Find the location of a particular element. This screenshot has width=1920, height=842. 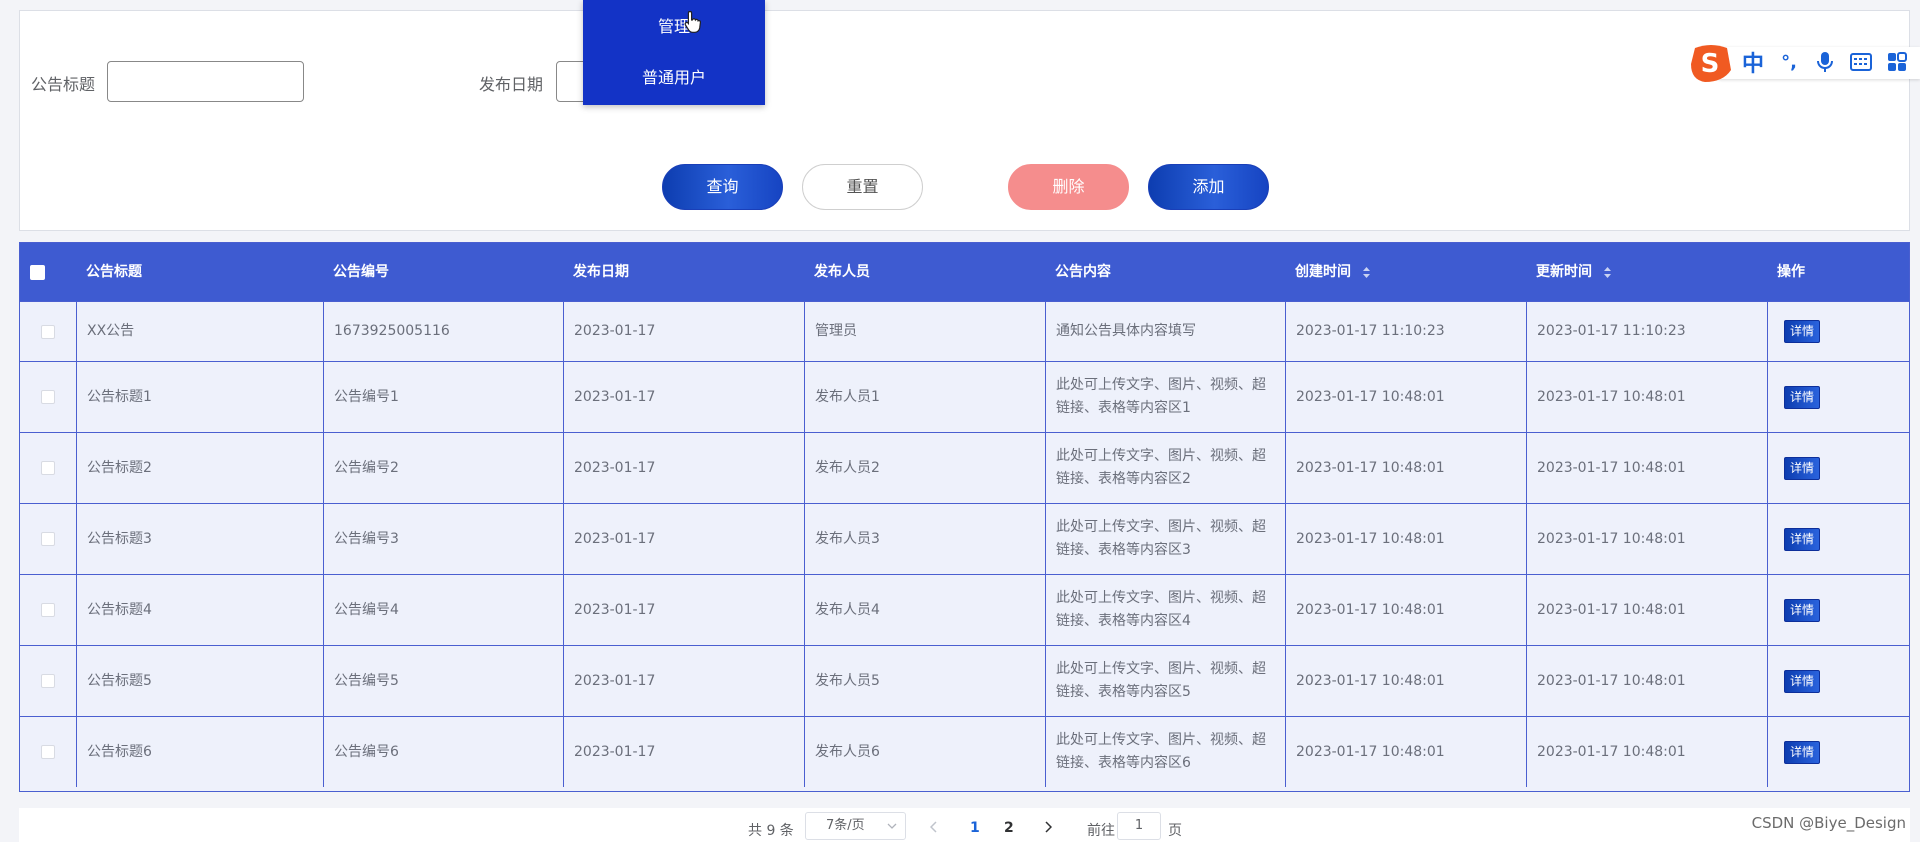

dropdown-item-admin: 管理 is located at coordinates (674, 25).